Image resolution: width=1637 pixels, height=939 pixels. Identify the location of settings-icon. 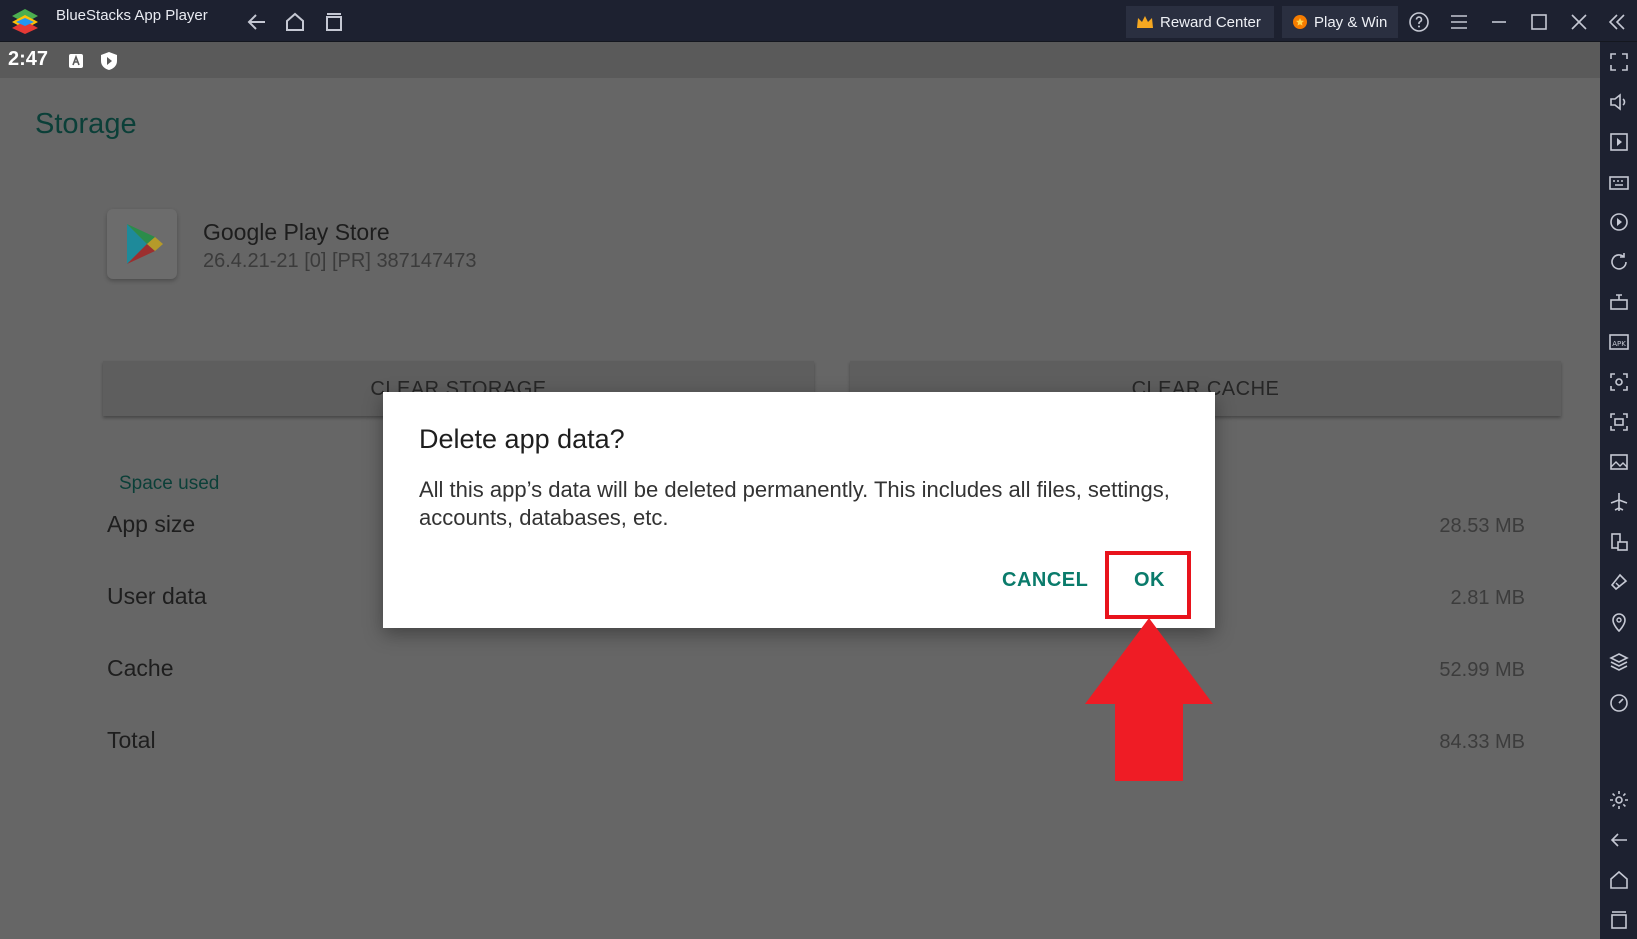
(1619, 800).